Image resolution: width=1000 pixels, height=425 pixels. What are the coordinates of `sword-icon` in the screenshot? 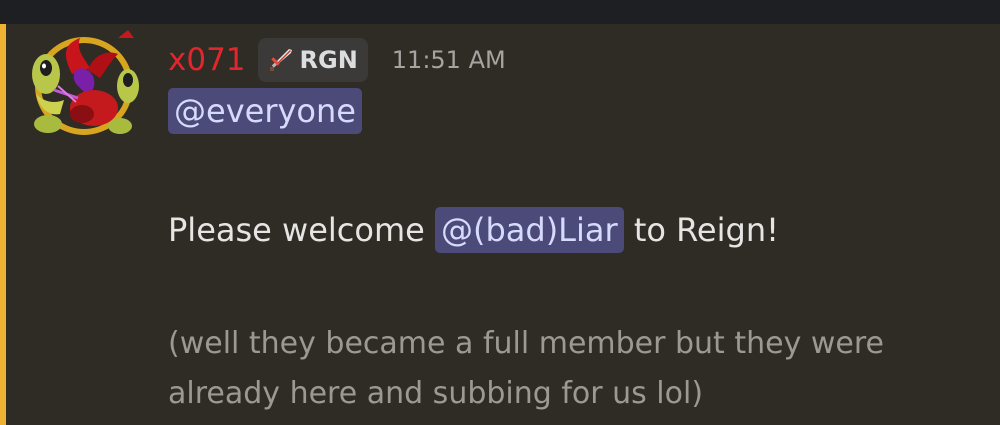 It's located at (280, 60).